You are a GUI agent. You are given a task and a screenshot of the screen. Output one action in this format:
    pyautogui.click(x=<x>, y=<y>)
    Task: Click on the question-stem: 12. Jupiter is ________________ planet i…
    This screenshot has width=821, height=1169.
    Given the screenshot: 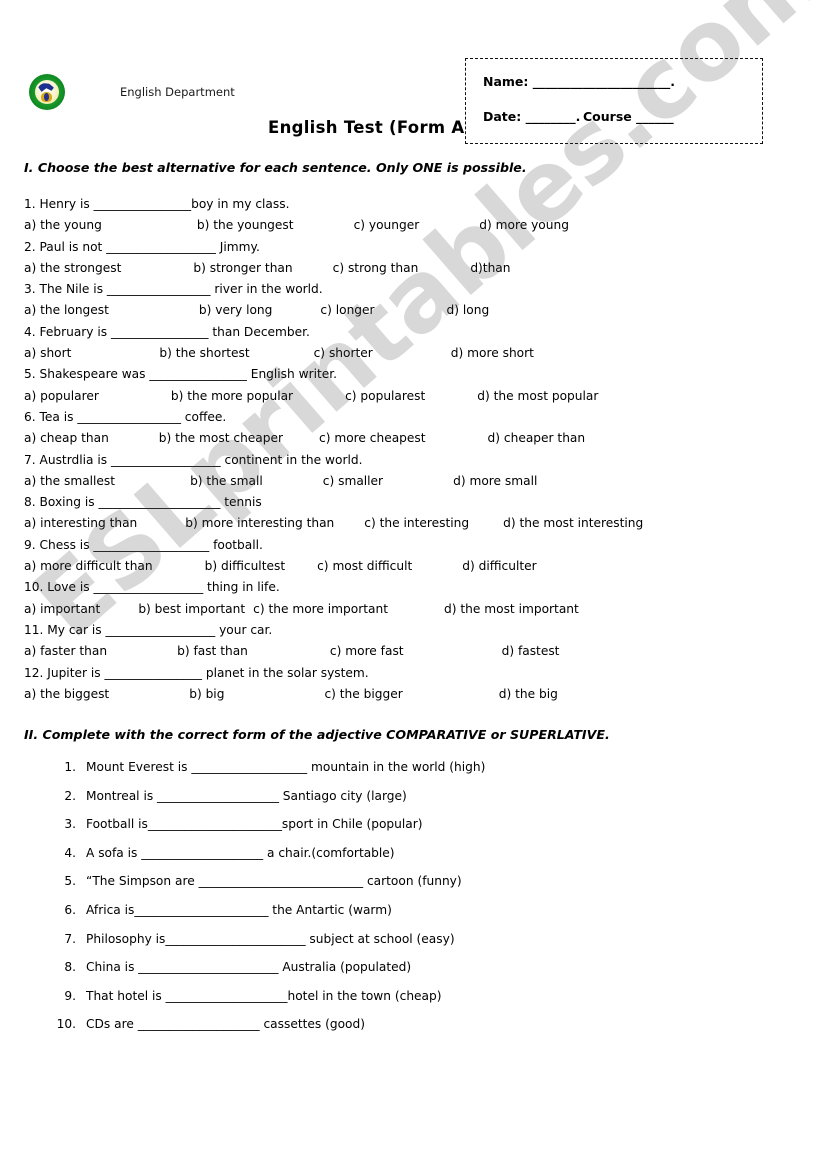 What is the action you would take?
    pyautogui.click(x=196, y=672)
    